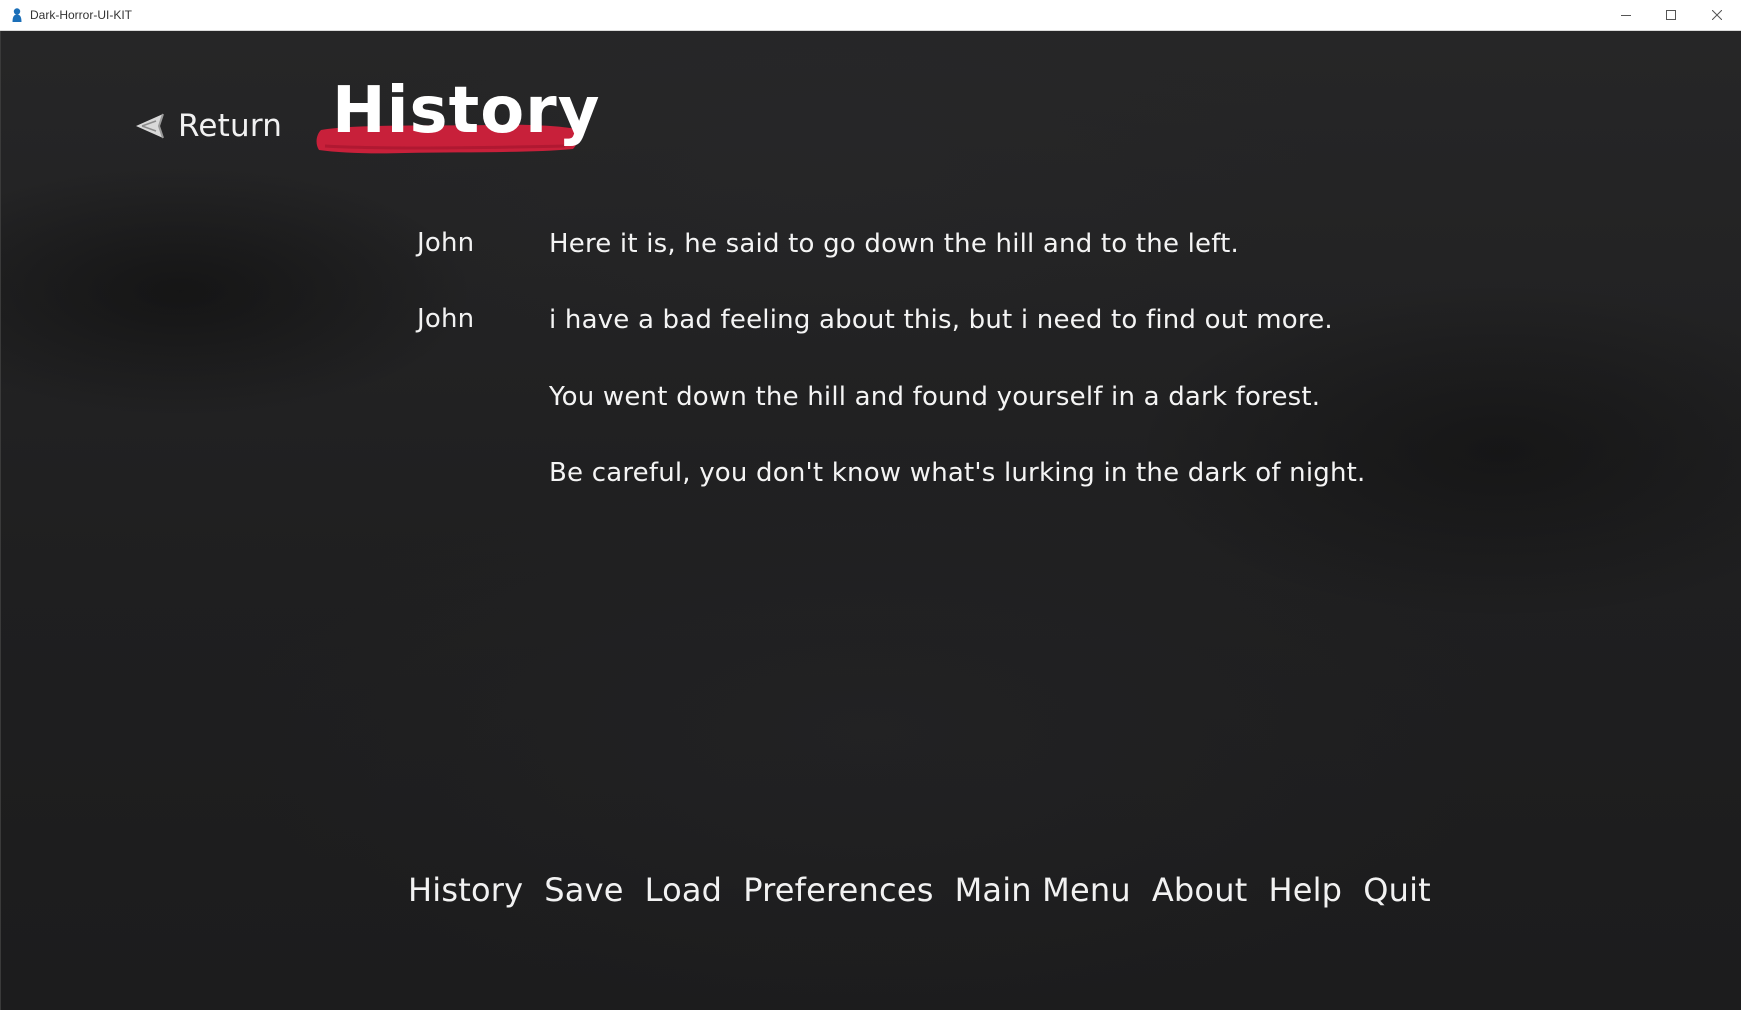  I want to click on maximize-icon, so click(1671, 15).